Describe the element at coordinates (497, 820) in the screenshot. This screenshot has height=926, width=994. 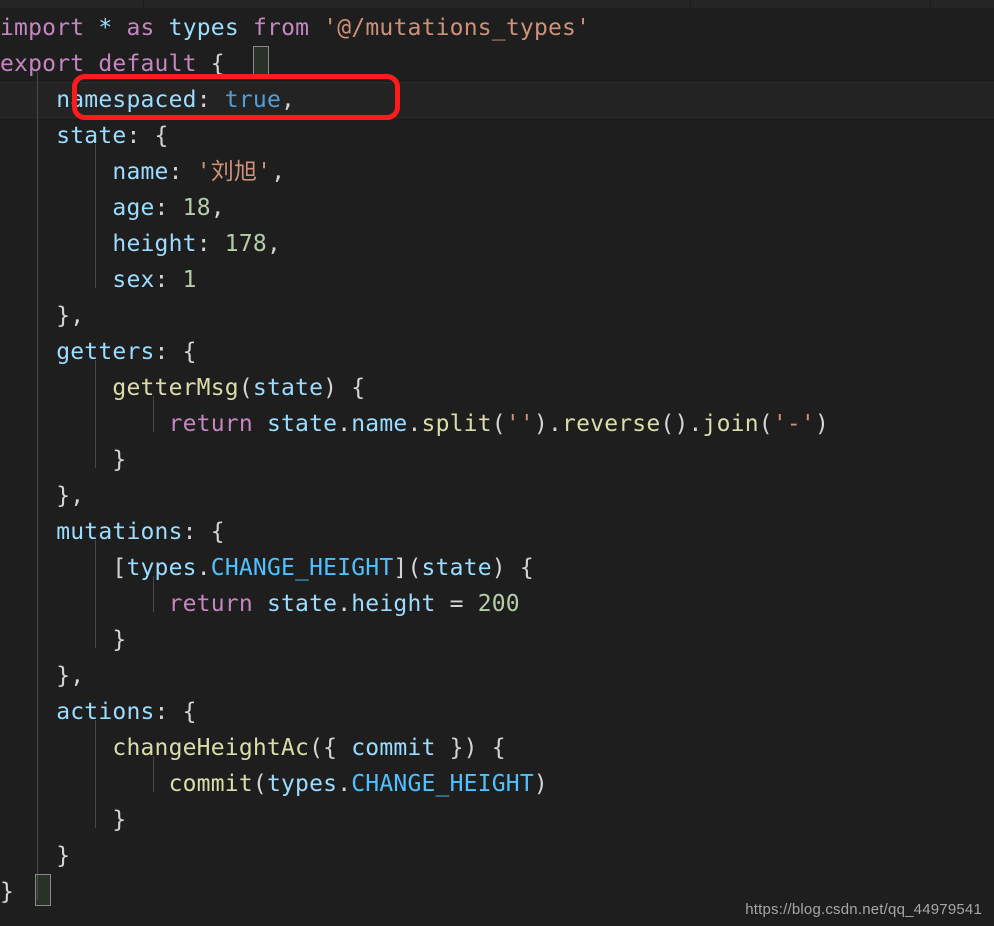
I see `code-line-23: }` at that location.